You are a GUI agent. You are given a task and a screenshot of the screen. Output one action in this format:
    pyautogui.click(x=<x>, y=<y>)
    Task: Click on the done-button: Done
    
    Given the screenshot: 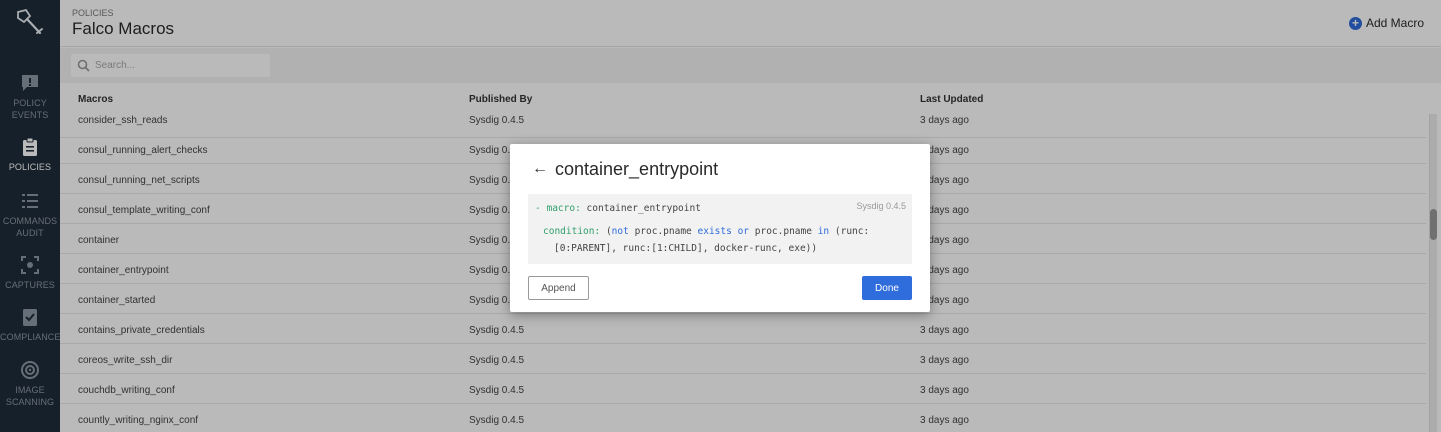 What is the action you would take?
    pyautogui.click(x=887, y=288)
    